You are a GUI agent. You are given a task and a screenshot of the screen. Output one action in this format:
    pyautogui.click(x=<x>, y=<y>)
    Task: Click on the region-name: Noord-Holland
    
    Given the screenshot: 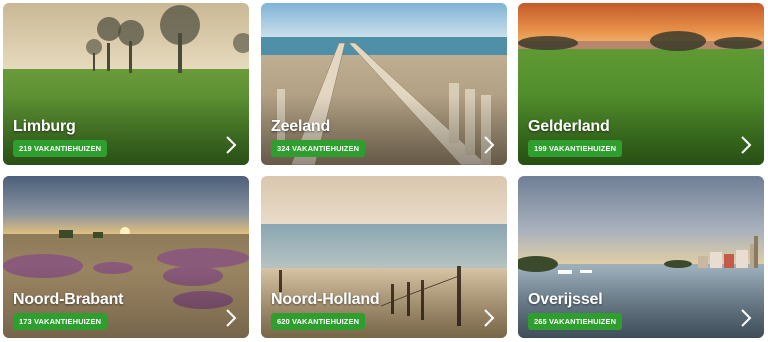 What is the action you would take?
    pyautogui.click(x=325, y=299)
    